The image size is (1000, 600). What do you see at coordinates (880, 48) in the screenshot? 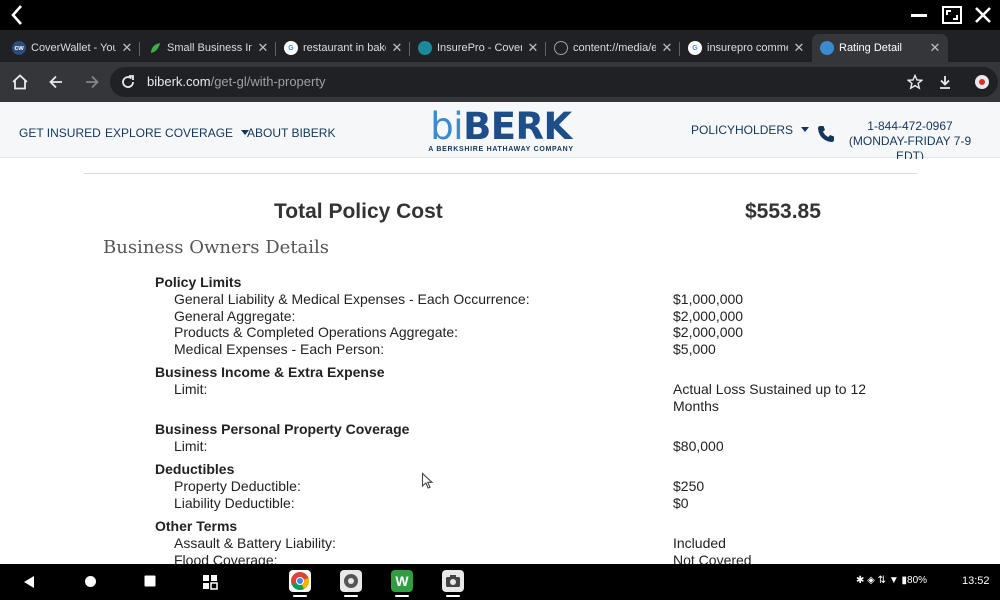
I see `tab-rating-detail: Rating Detail ✕` at bounding box center [880, 48].